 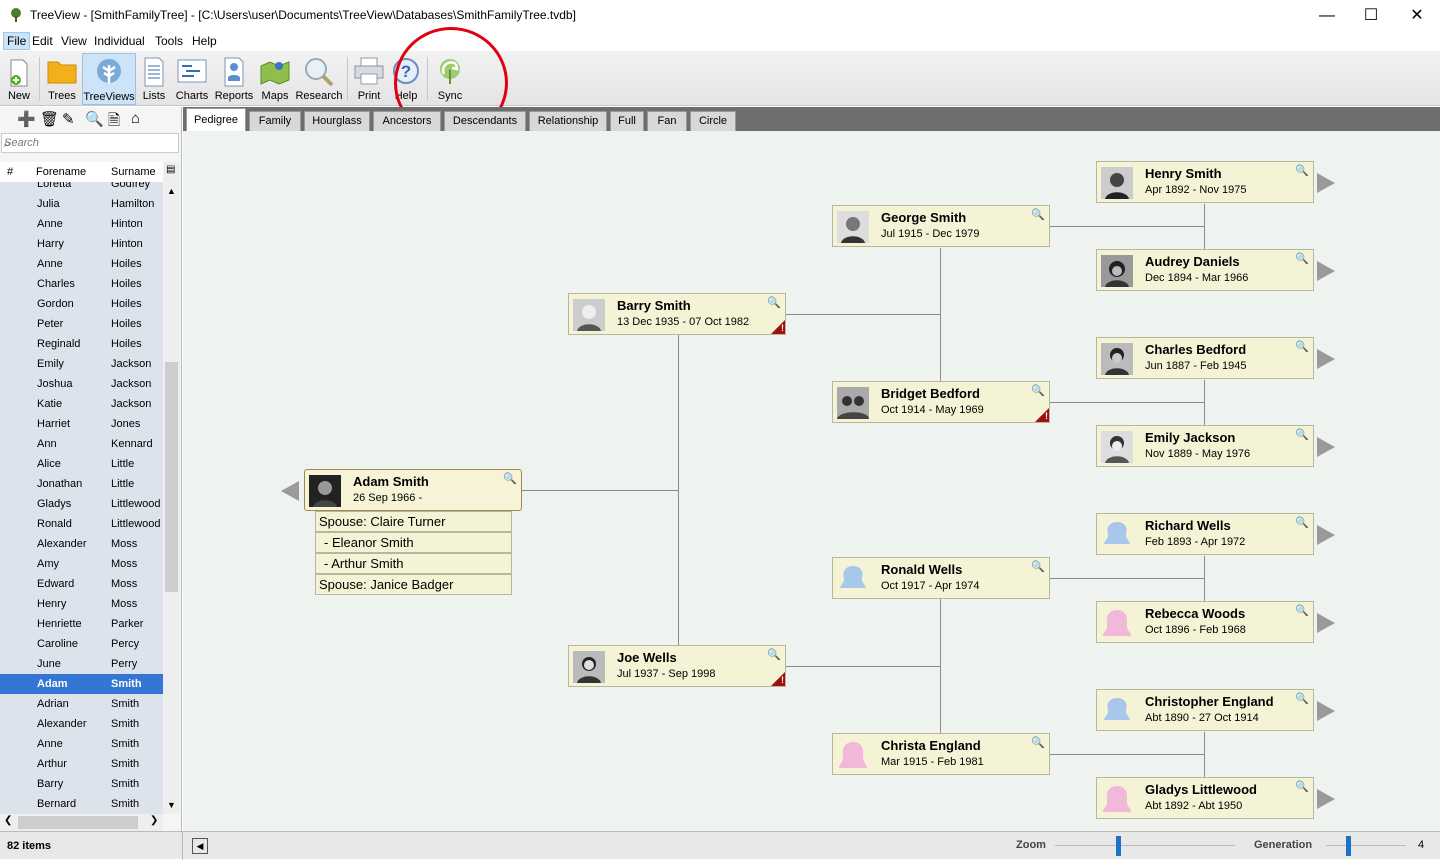 I want to click on tab-pedigree: Pedigree, so click(x=216, y=119).